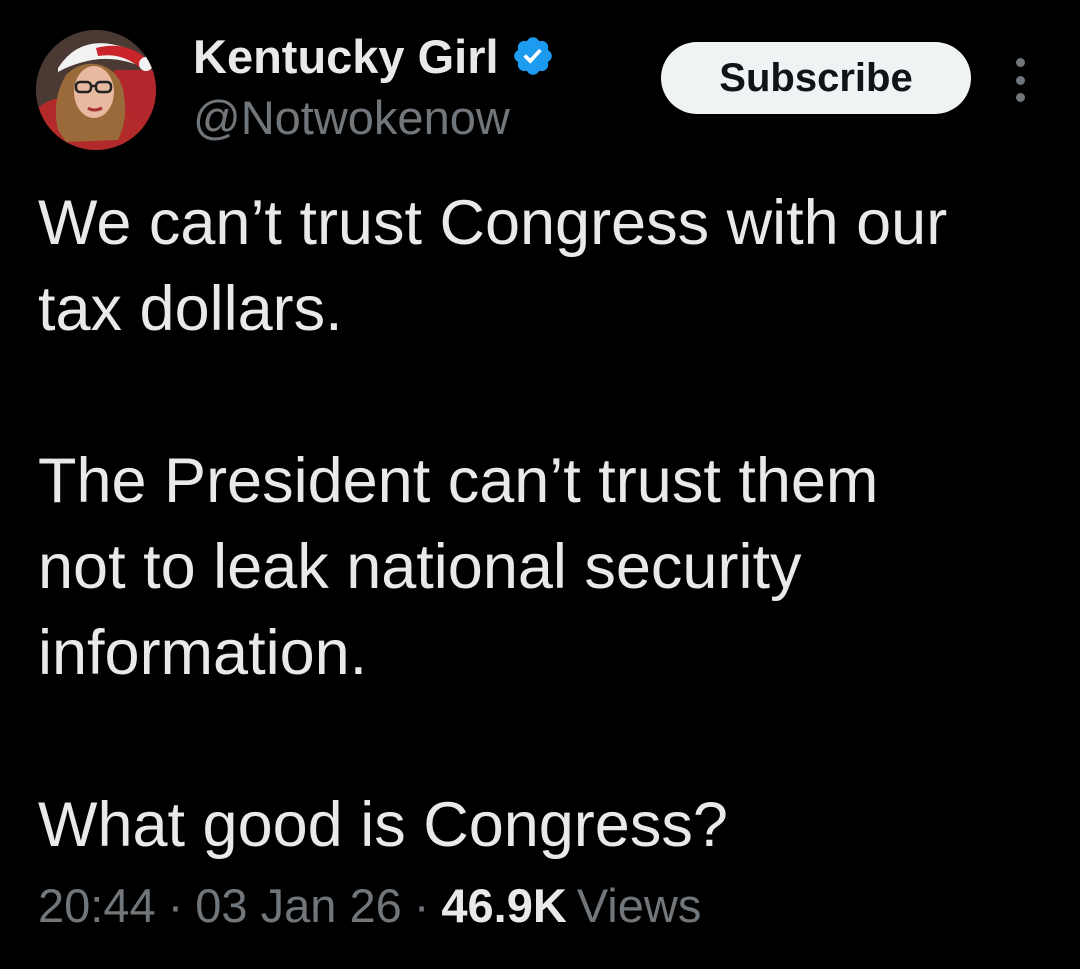 Image resolution: width=1080 pixels, height=969 pixels. I want to click on views-count: 46.9K, so click(503, 905).